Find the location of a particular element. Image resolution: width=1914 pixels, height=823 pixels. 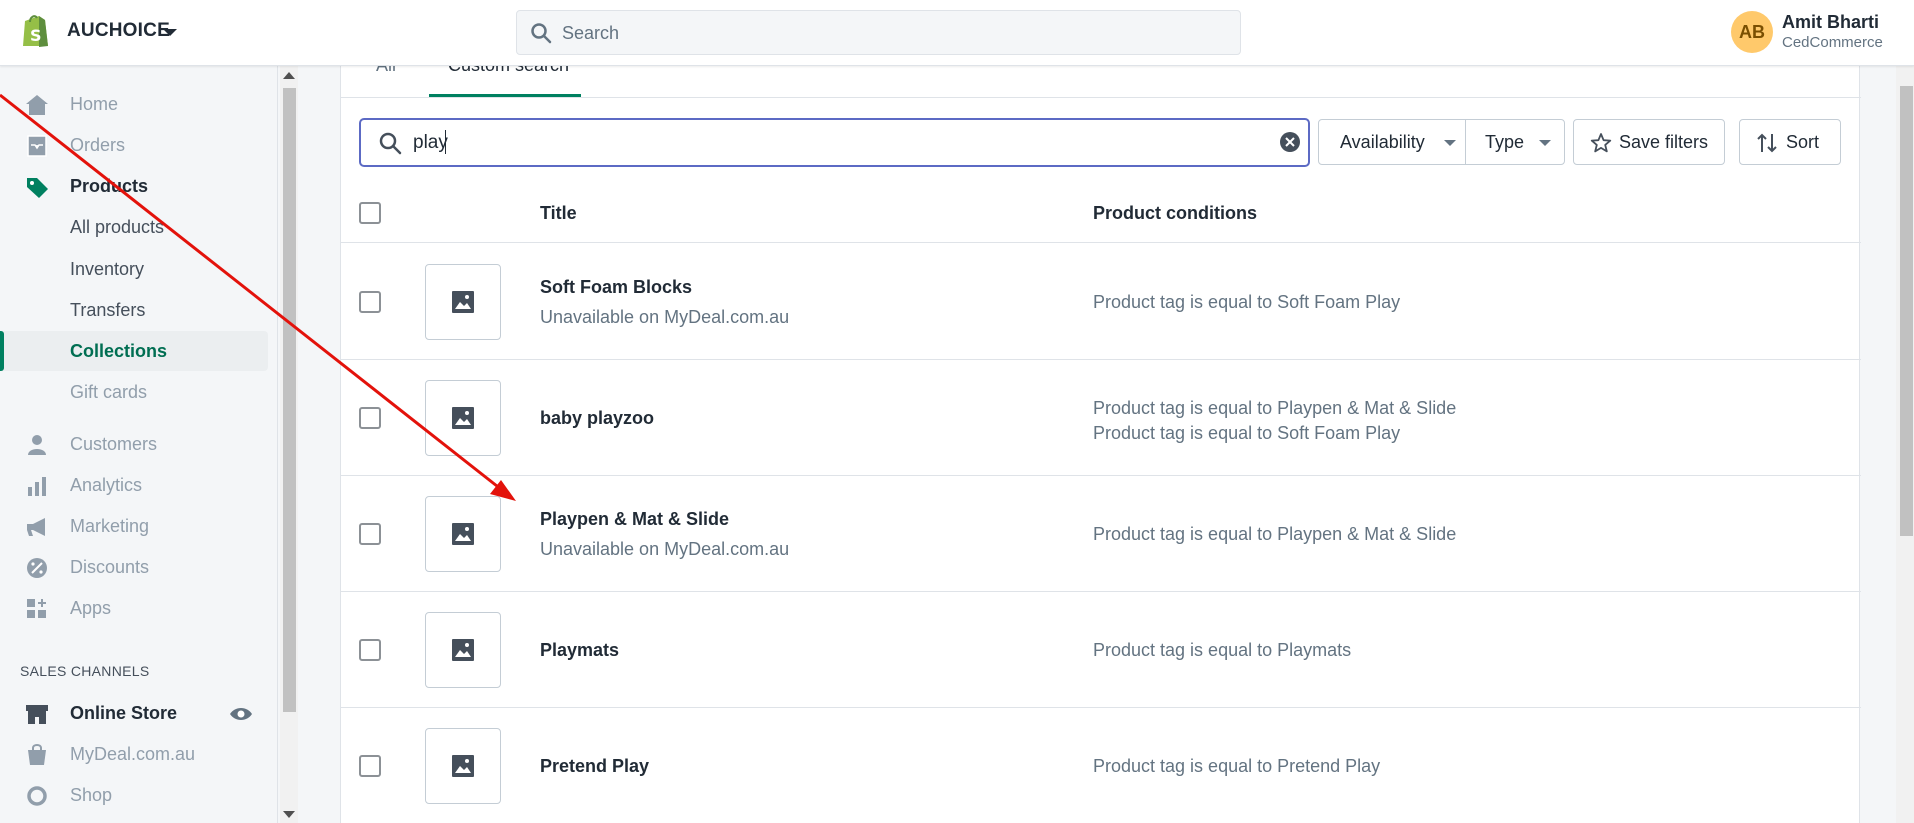

product-condition: Product tag is equal to Pretend Play is located at coordinates (1237, 766).